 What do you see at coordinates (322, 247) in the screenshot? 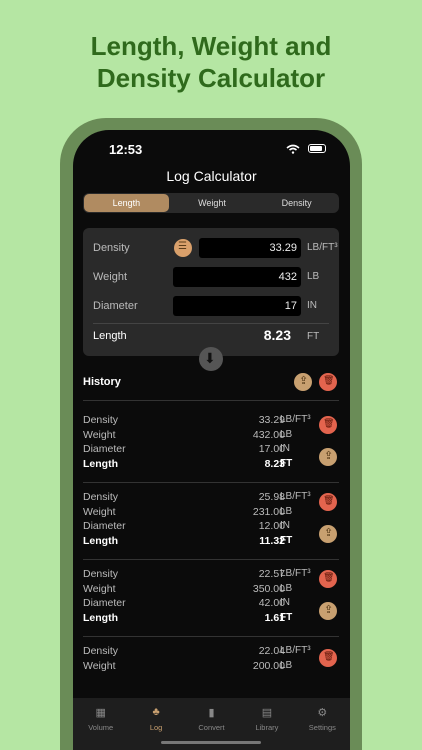
I see `density-unit: LB/FT³` at bounding box center [322, 247].